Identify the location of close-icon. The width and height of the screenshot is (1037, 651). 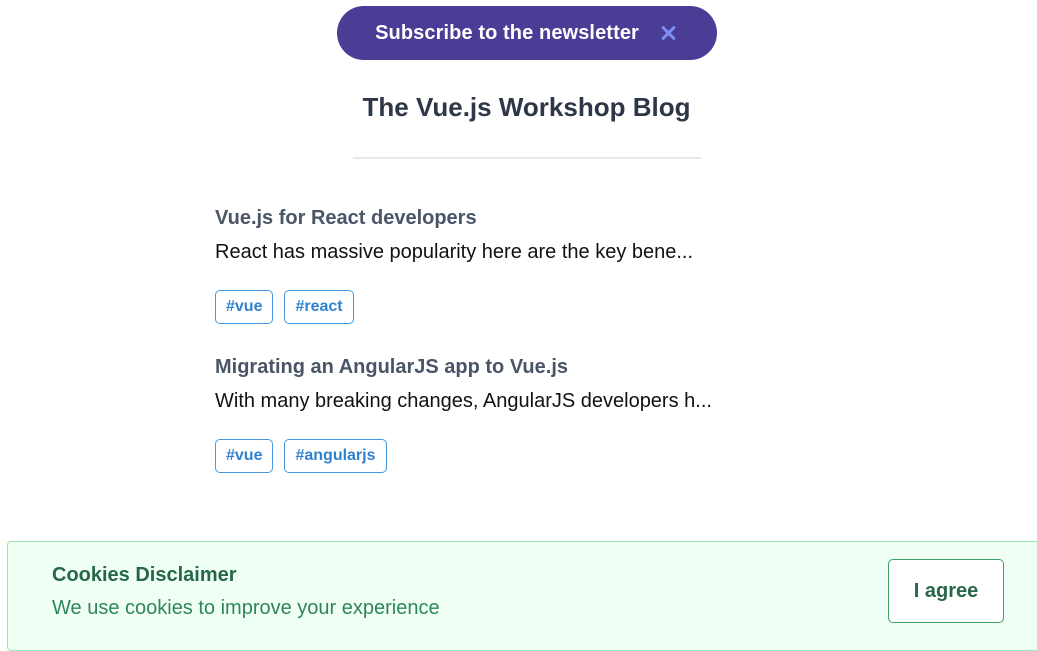
(668, 33).